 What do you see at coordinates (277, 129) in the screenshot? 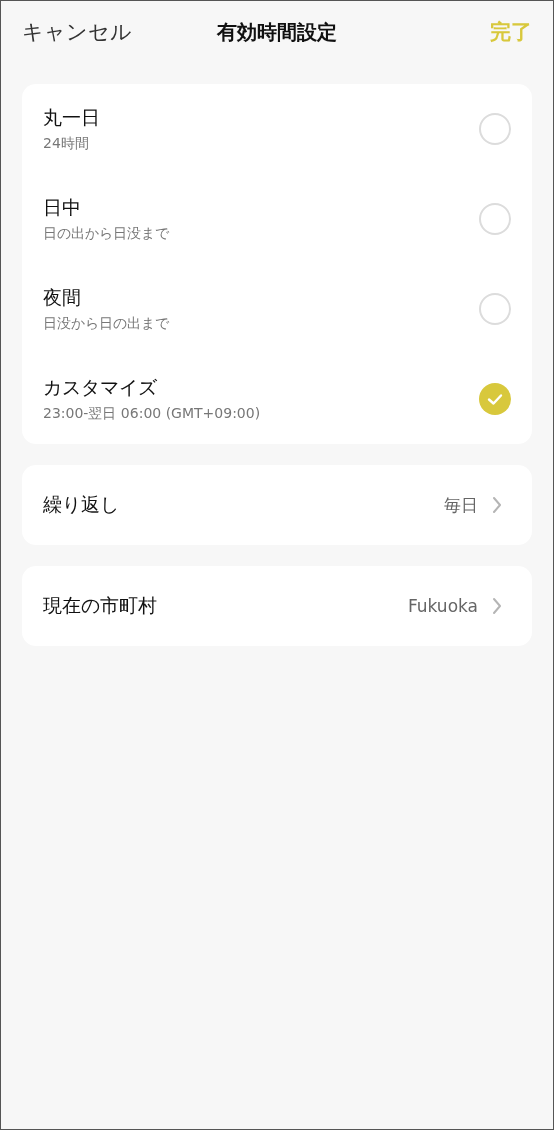
I see `option-row: 丸一日 24時間` at bounding box center [277, 129].